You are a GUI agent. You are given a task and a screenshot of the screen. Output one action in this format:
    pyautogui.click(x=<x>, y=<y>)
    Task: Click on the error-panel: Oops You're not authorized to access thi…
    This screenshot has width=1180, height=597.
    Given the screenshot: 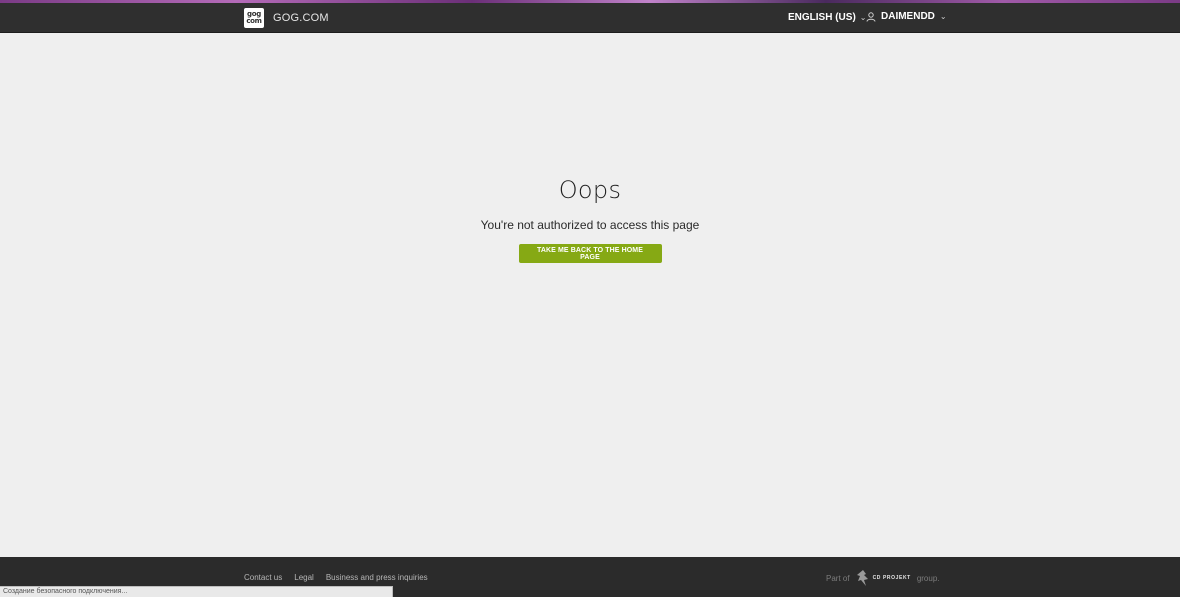 What is the action you would take?
    pyautogui.click(x=590, y=219)
    